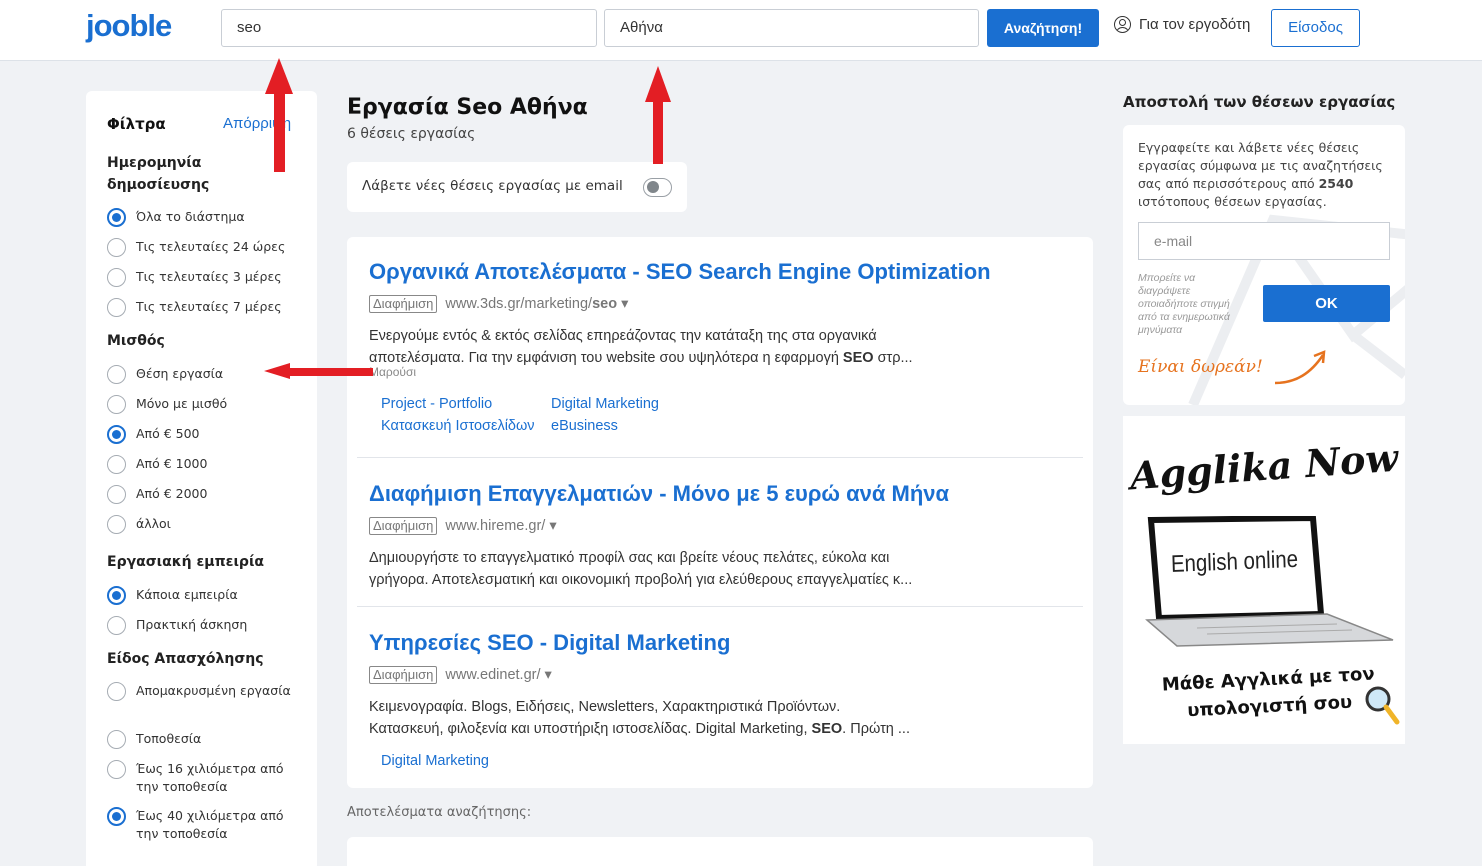  What do you see at coordinates (172, 493) in the screenshot?
I see `filter-option-label: Από € 2000` at bounding box center [172, 493].